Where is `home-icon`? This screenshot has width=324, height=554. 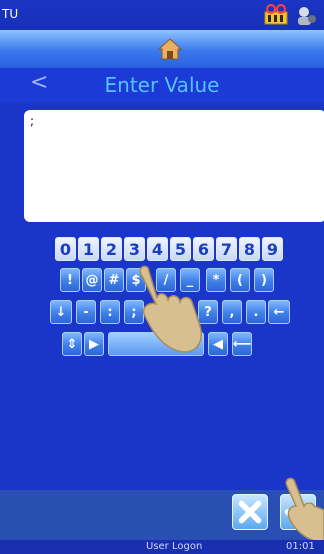
home-icon is located at coordinates (170, 49).